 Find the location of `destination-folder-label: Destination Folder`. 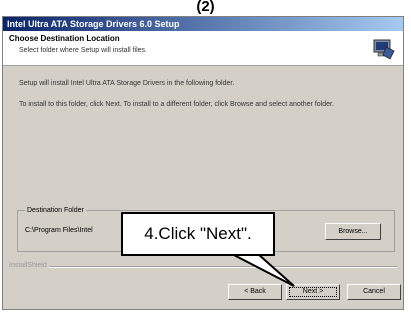

destination-folder-label: Destination Folder is located at coordinates (55, 210).